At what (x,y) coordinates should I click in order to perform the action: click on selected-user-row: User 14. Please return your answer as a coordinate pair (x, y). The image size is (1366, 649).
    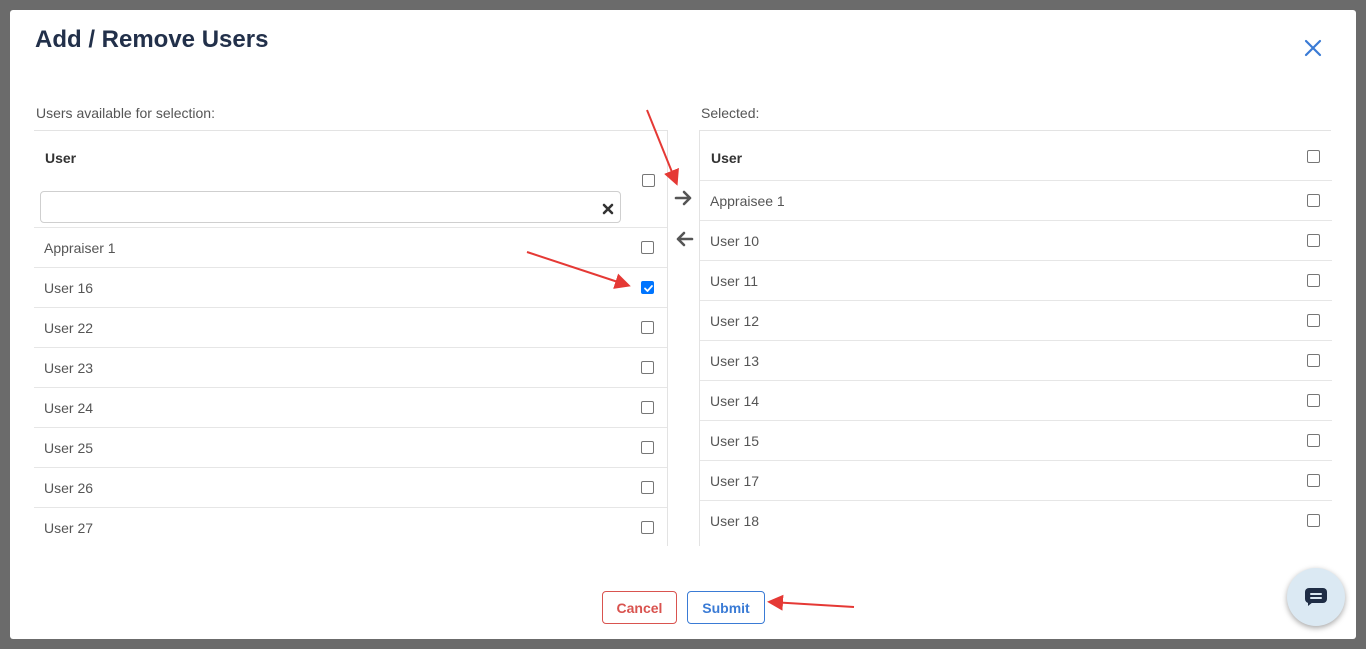
    Looking at the image, I should click on (1016, 400).